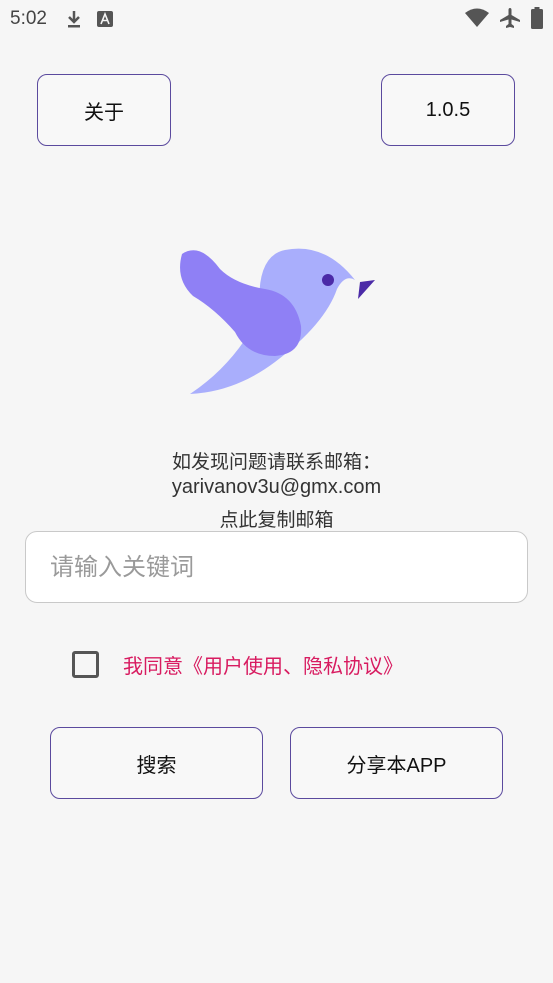  I want to click on airplane-icon, so click(510, 18).